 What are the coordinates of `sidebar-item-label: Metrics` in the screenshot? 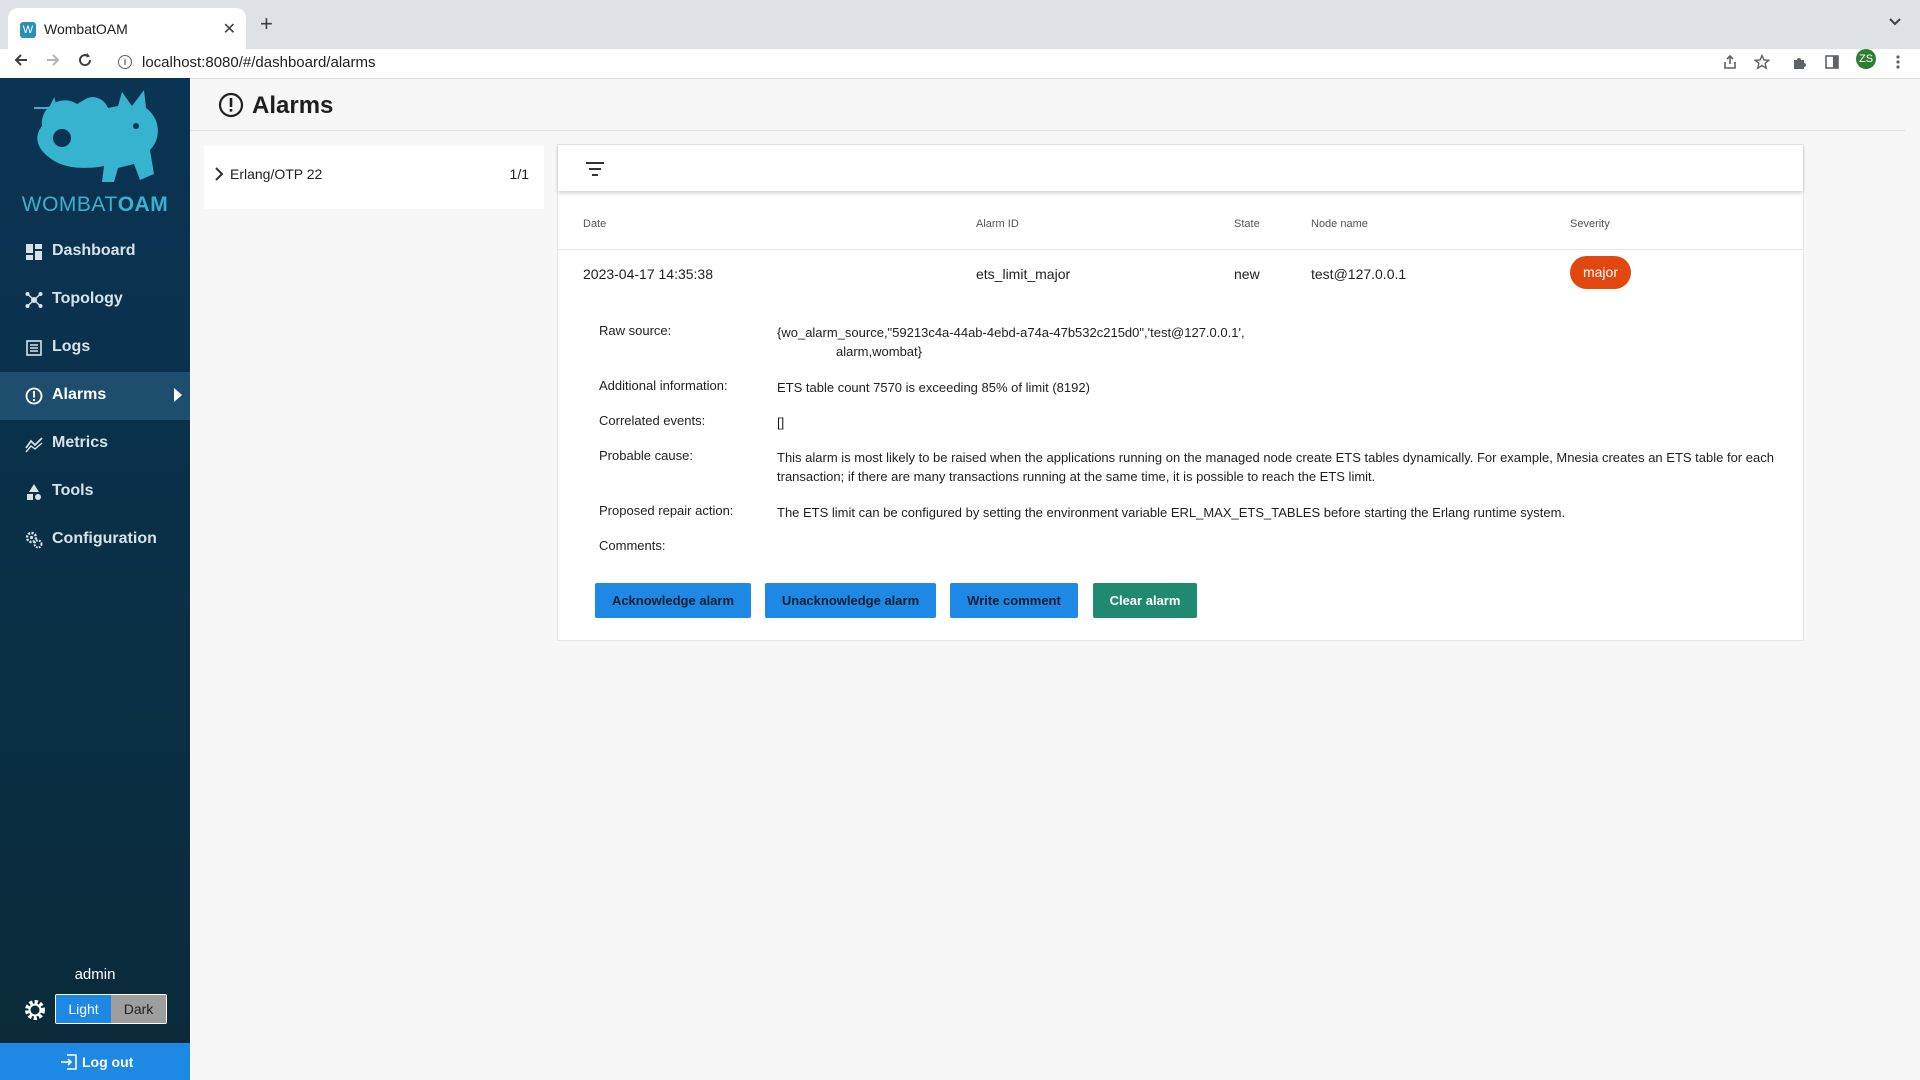 It's located at (80, 442).